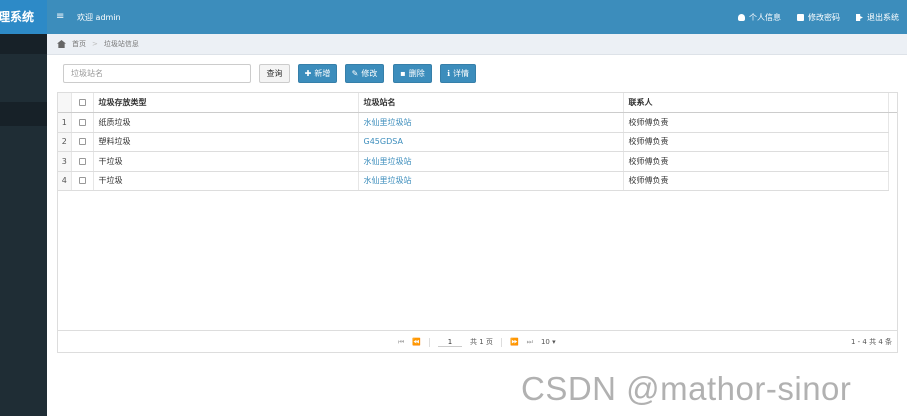  What do you see at coordinates (824, 17) in the screenshot?
I see `change-password-label: 修改密码` at bounding box center [824, 17].